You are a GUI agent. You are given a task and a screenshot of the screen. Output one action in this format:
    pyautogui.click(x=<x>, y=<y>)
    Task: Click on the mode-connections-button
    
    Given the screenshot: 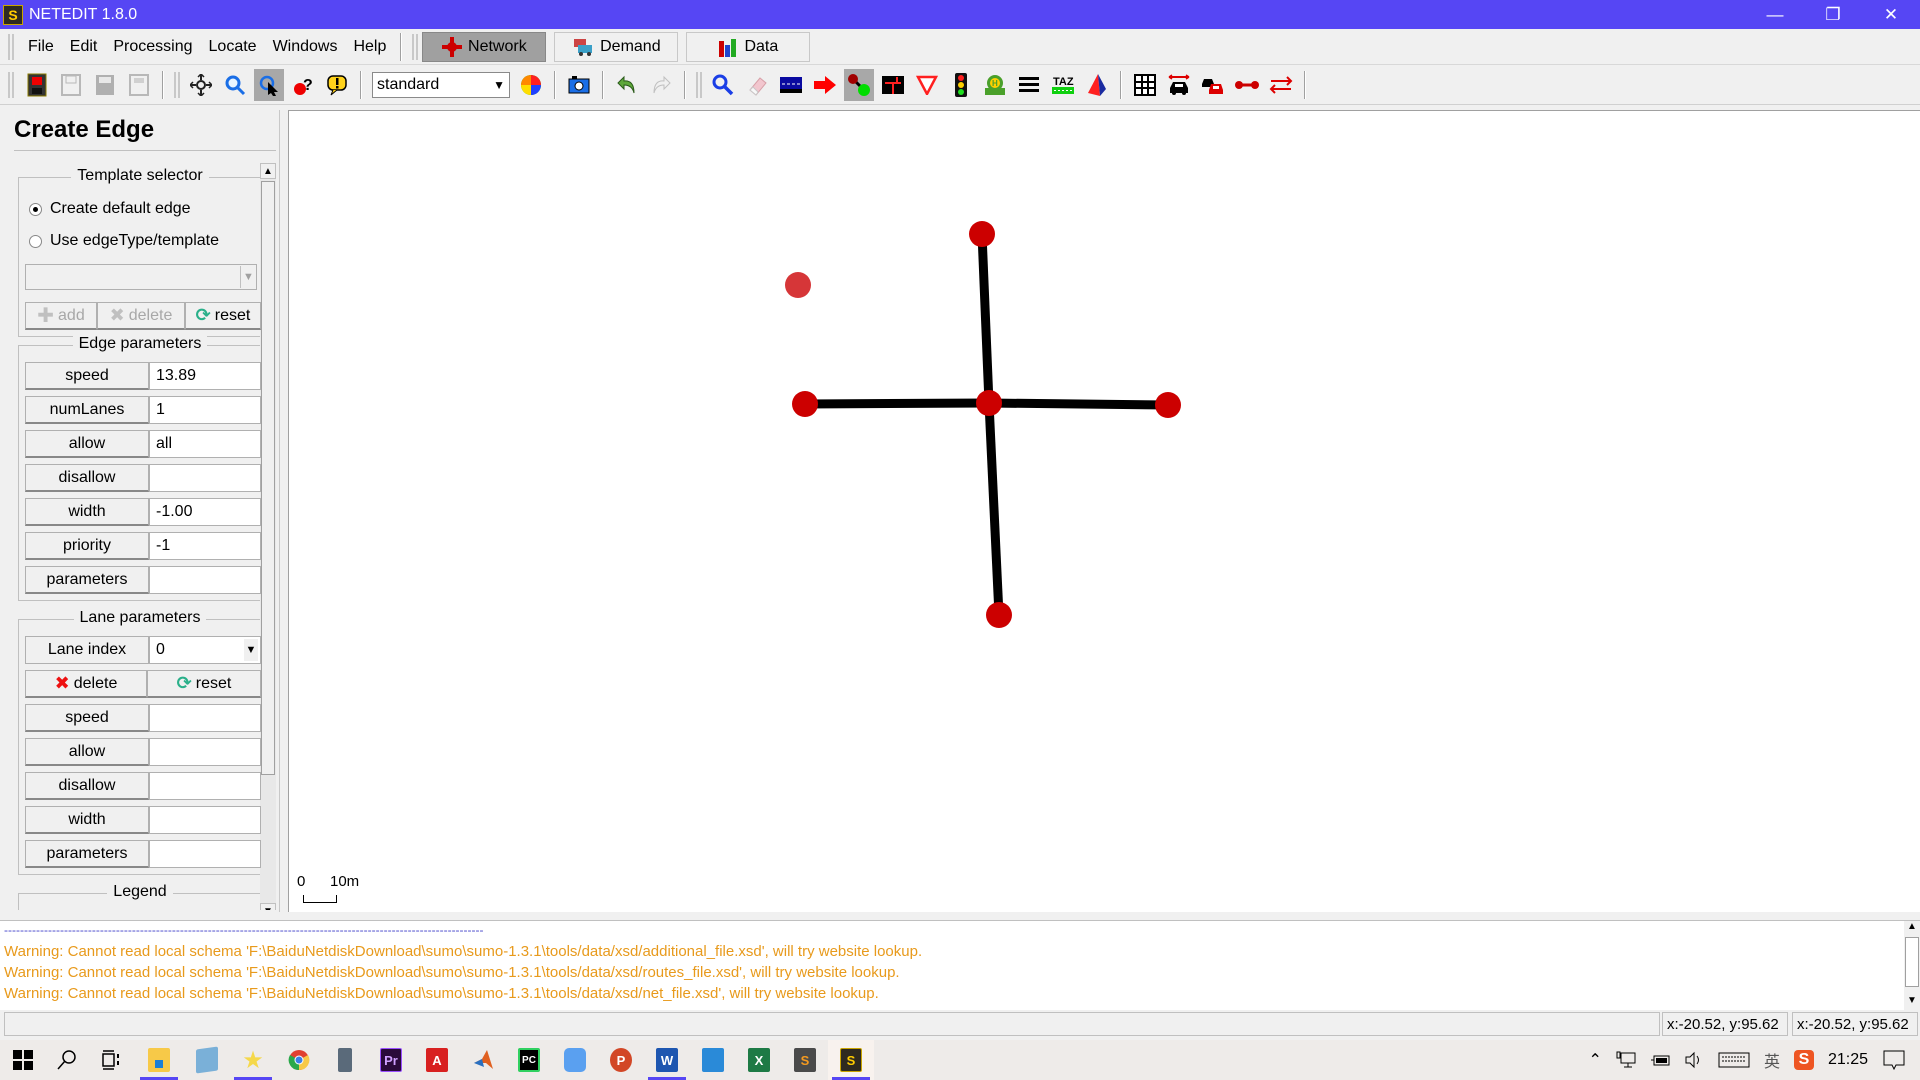 What is the action you would take?
    pyautogui.click(x=893, y=85)
    